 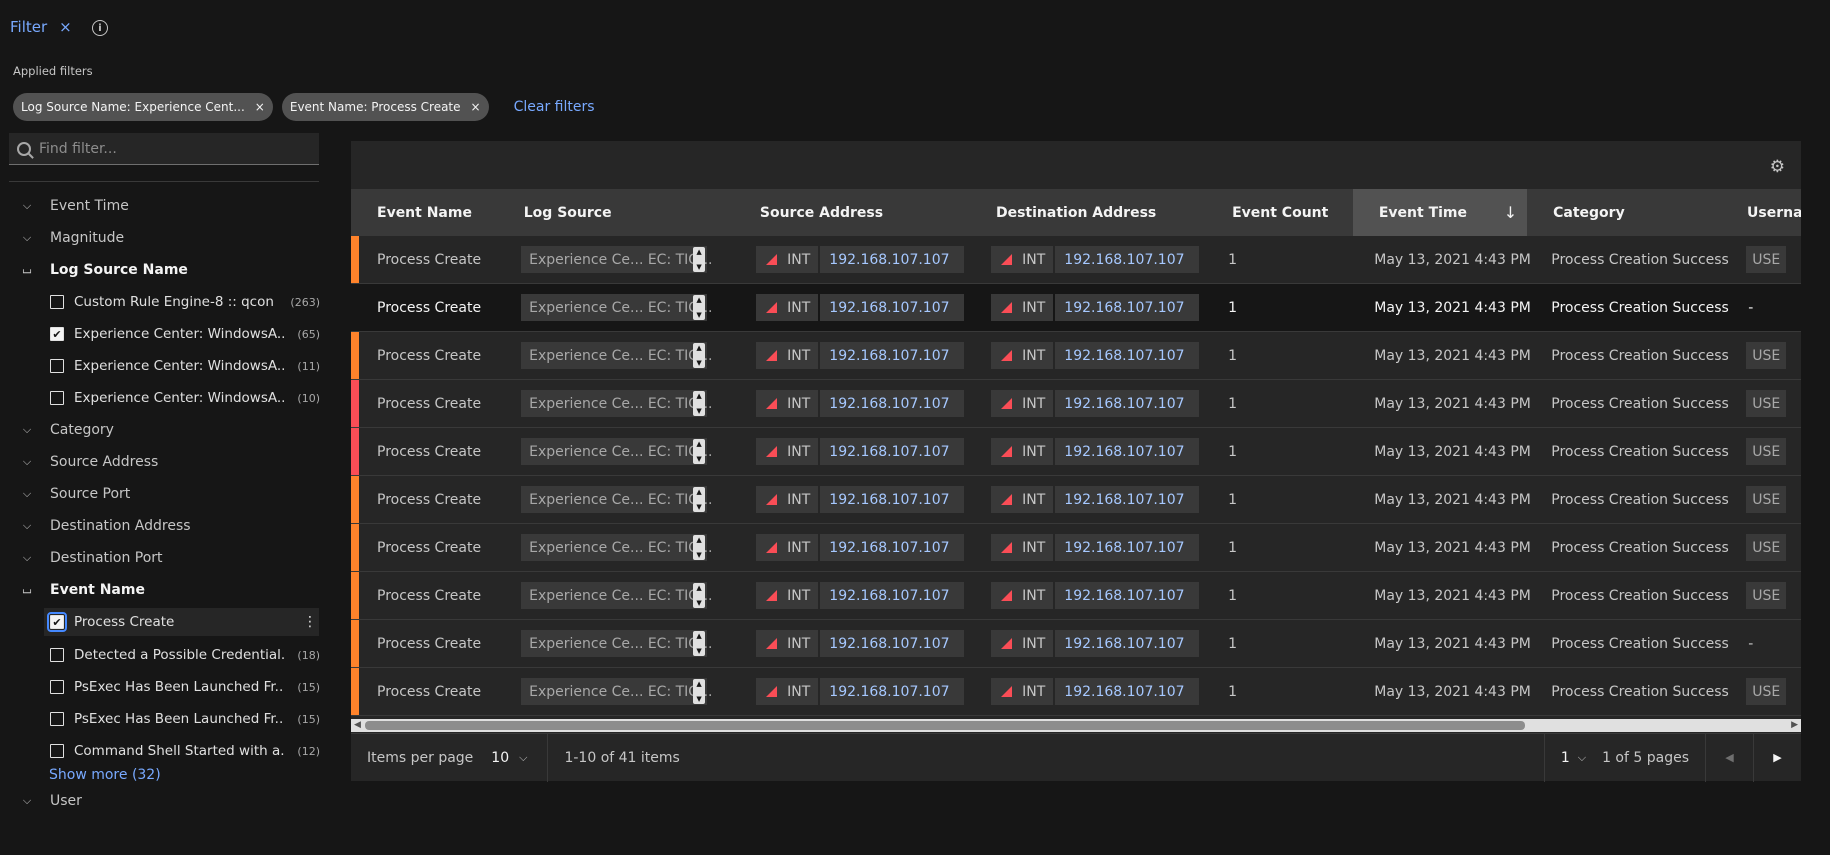 What do you see at coordinates (1761, 212) in the screenshot?
I see `col-username: Userna` at bounding box center [1761, 212].